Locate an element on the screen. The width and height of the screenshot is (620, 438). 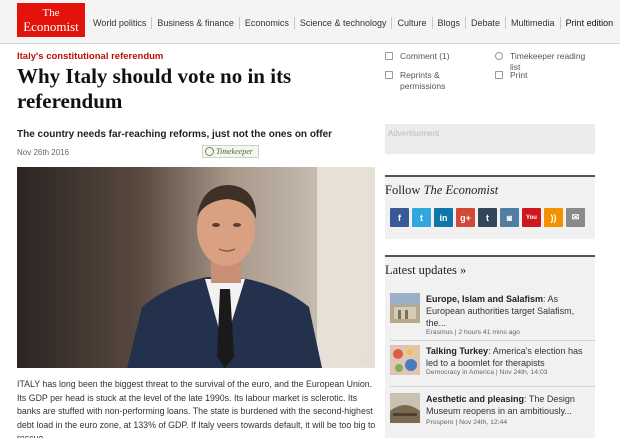
comment-link: Comment (1) is located at coordinates (417, 56).